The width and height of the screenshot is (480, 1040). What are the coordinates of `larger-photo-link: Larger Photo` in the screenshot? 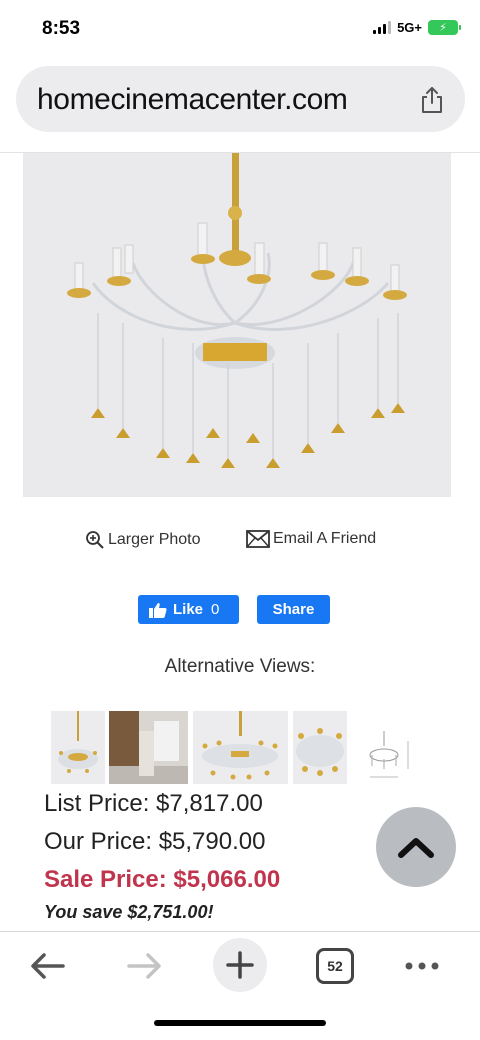 It's located at (143, 540).